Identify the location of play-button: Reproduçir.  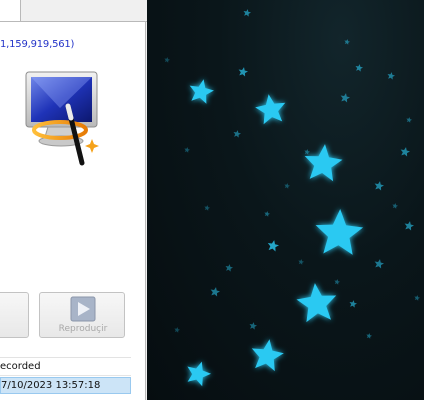
(82, 315).